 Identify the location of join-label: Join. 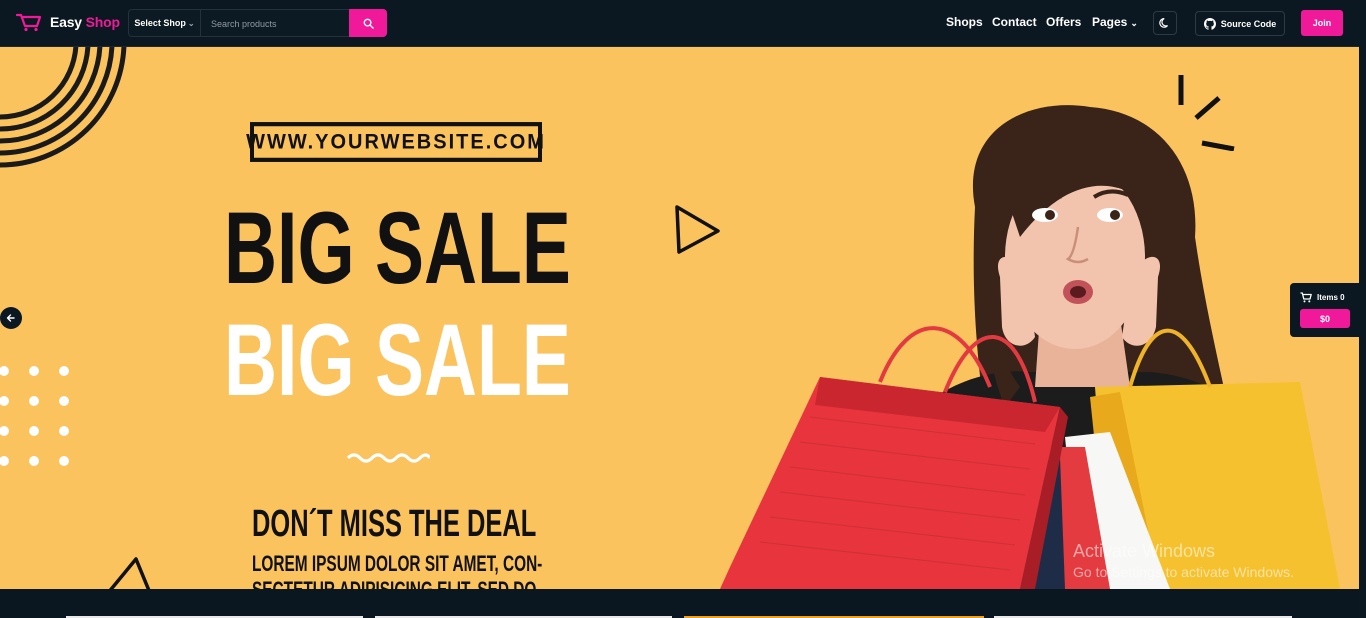
(1322, 23).